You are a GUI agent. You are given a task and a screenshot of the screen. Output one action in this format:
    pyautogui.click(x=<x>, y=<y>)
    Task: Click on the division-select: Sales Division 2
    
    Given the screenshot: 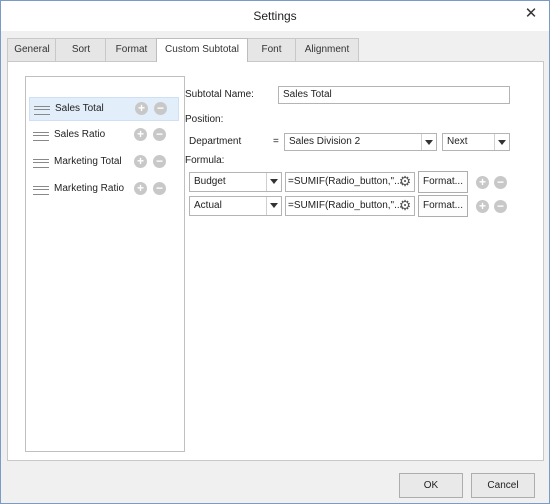 What is the action you would take?
    pyautogui.click(x=360, y=142)
    